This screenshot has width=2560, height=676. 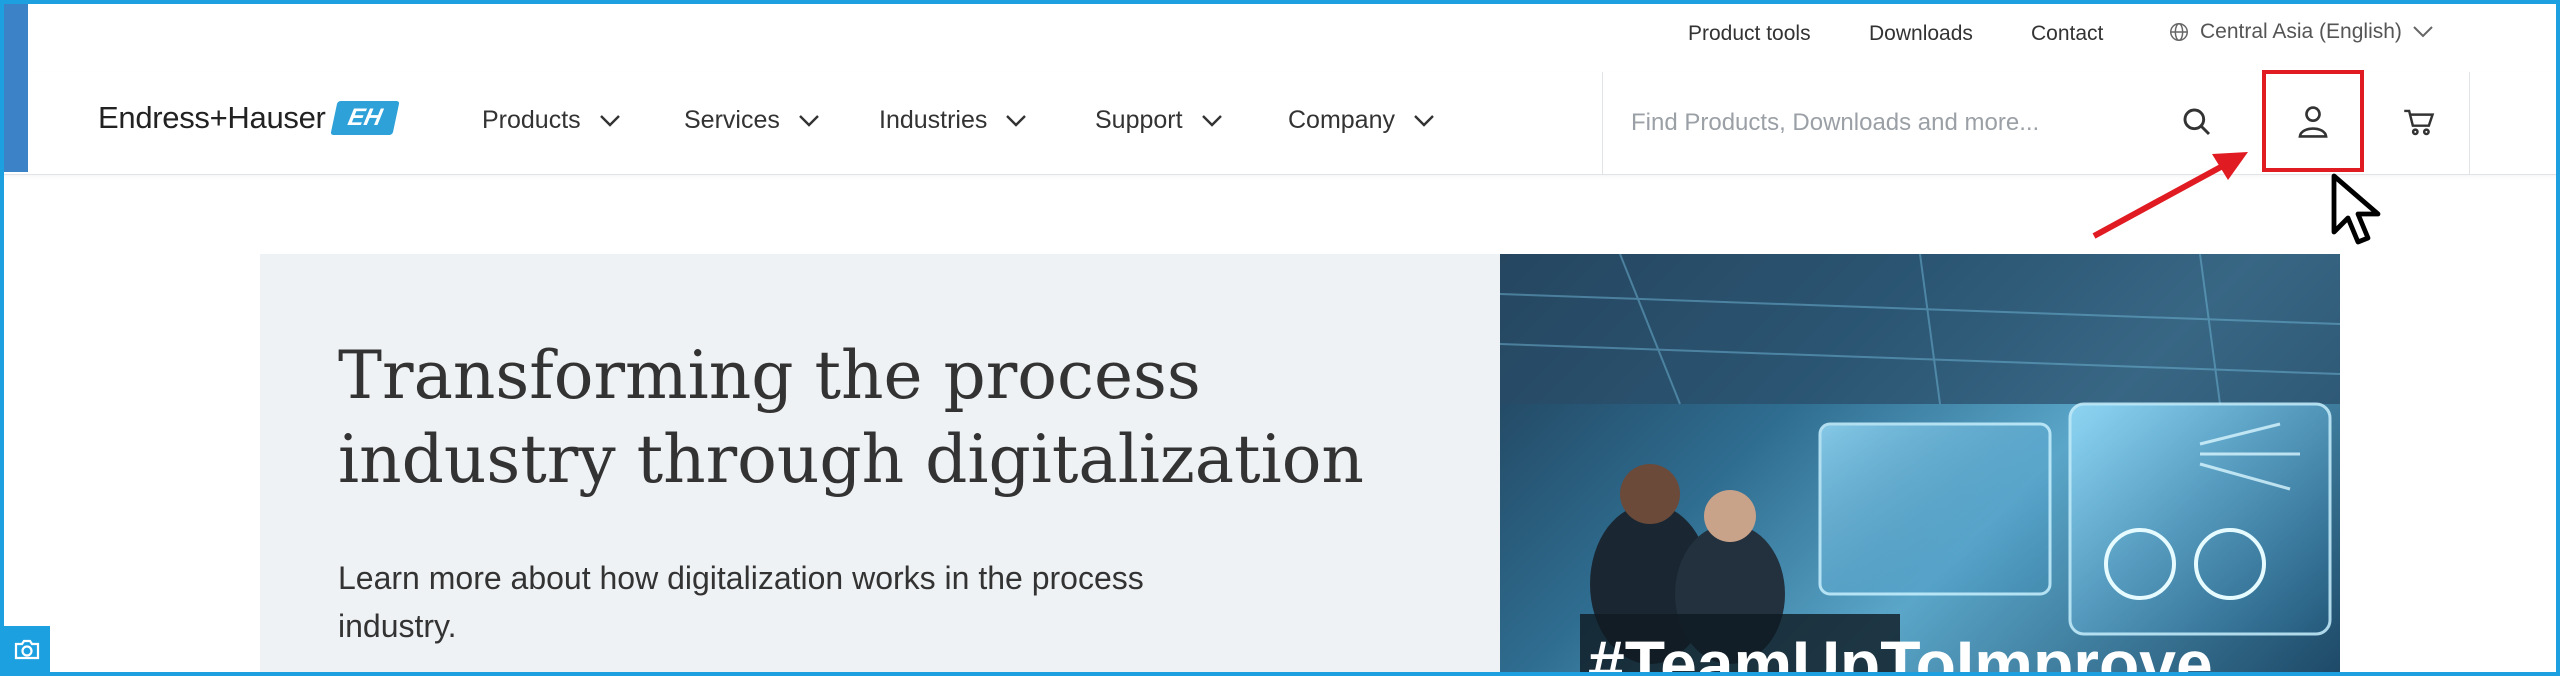 I want to click on nav-item-industries: Industries, so click(x=953, y=120).